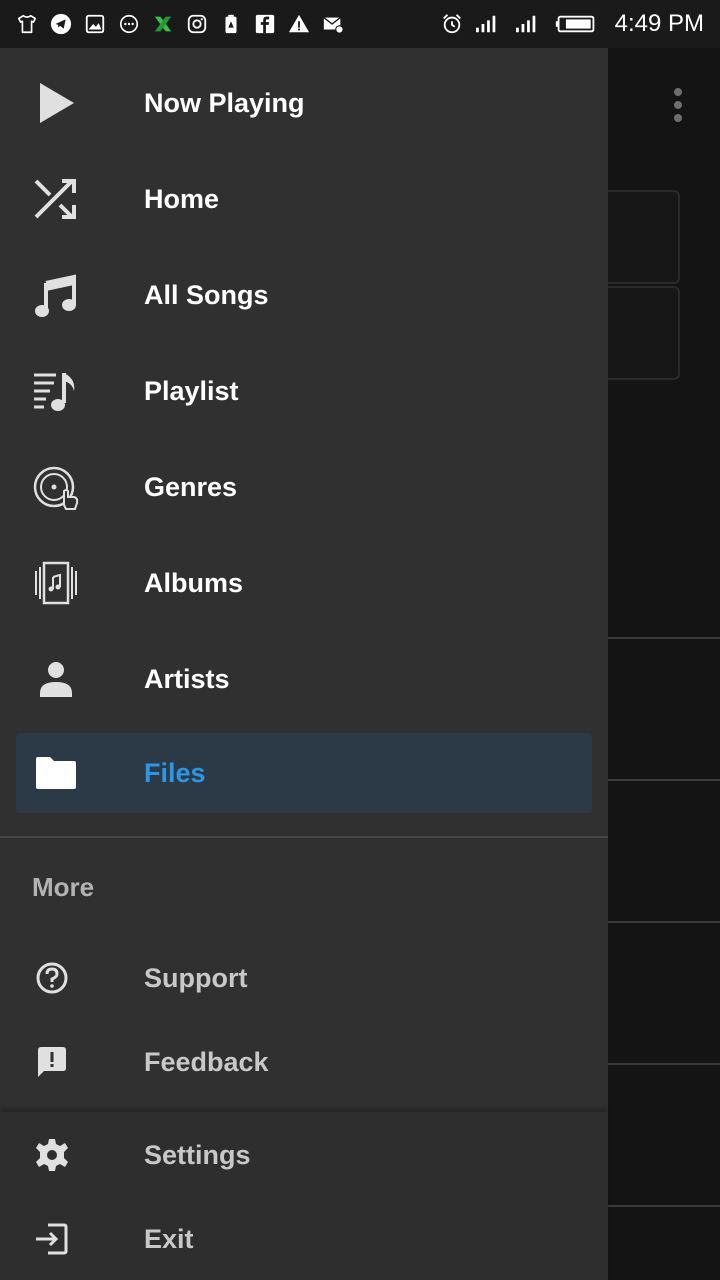 This screenshot has height=1280, width=720. Describe the element at coordinates (304, 487) in the screenshot. I see `nav-item-genres: Genres` at that location.